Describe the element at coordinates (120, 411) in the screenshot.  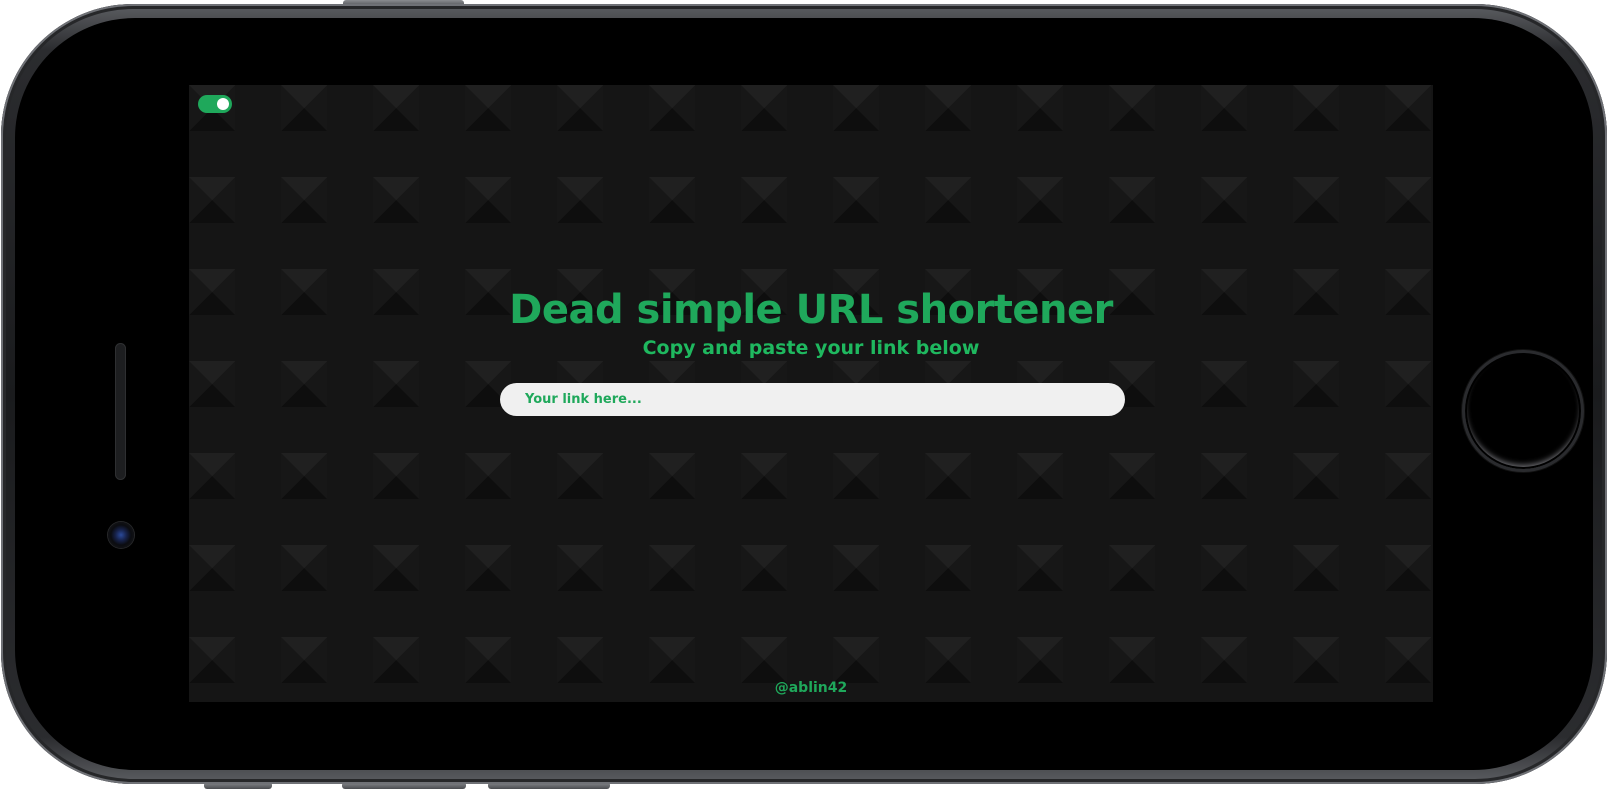
I see `speaker-icon` at that location.